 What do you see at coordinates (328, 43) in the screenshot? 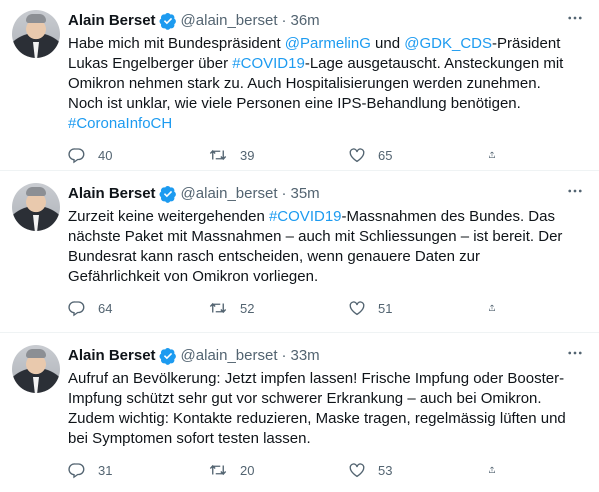
I see `mention-link: @ParmelinG` at bounding box center [328, 43].